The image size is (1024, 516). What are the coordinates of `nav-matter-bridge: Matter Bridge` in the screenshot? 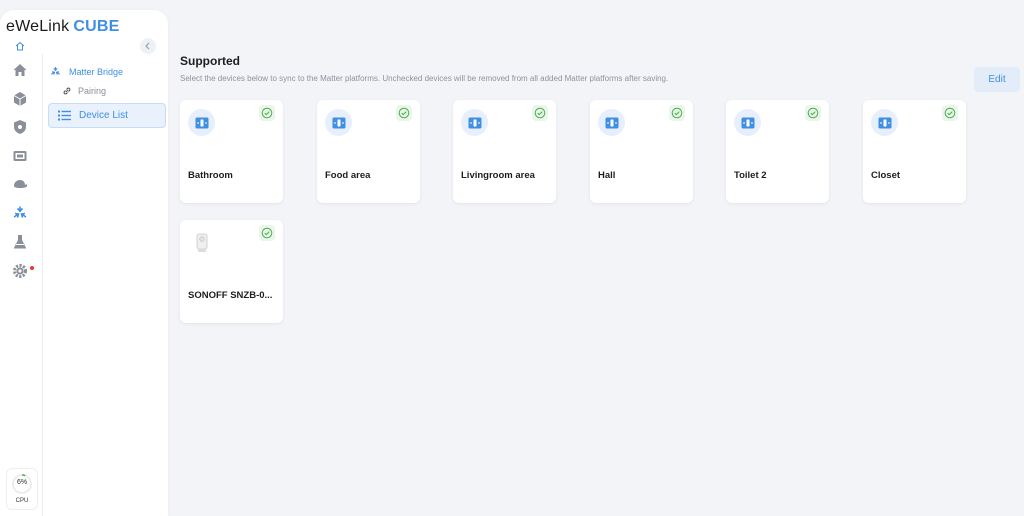 It's located at (86, 71).